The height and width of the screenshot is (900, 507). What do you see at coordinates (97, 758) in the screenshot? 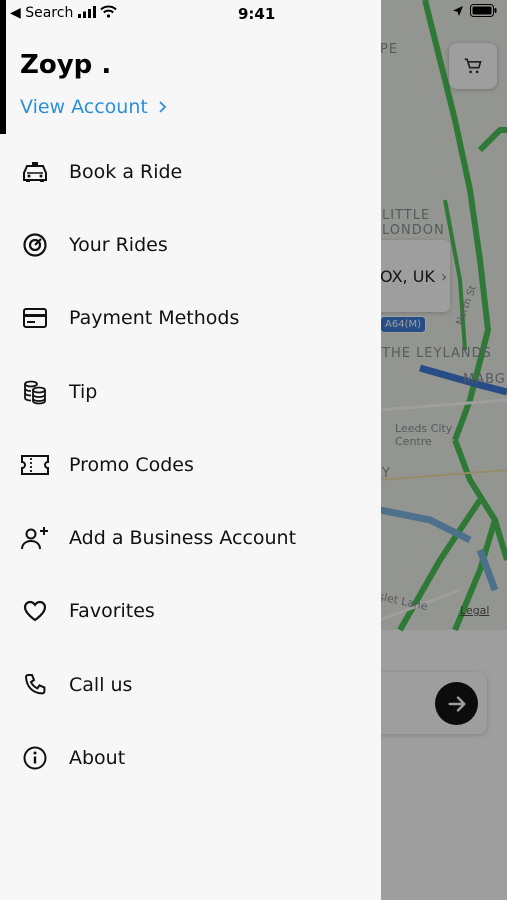
I see `menu-item-label: About` at bounding box center [97, 758].